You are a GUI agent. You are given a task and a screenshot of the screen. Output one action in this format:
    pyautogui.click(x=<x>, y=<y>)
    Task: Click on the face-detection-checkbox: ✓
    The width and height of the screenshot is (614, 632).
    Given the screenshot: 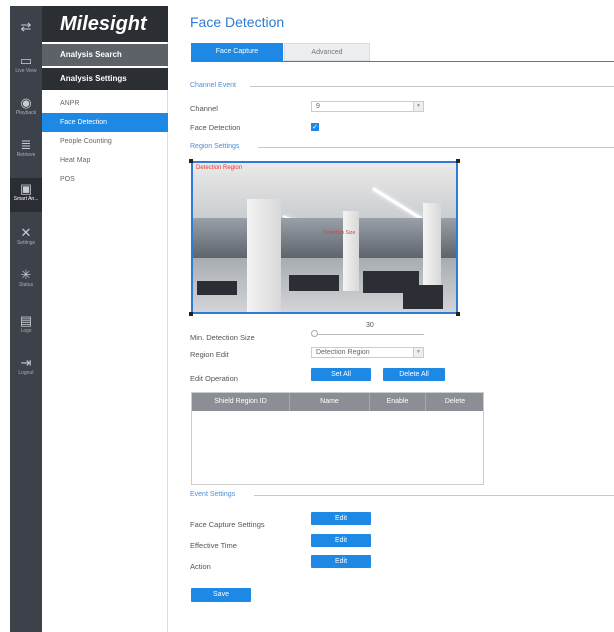 What is the action you would take?
    pyautogui.click(x=315, y=127)
    